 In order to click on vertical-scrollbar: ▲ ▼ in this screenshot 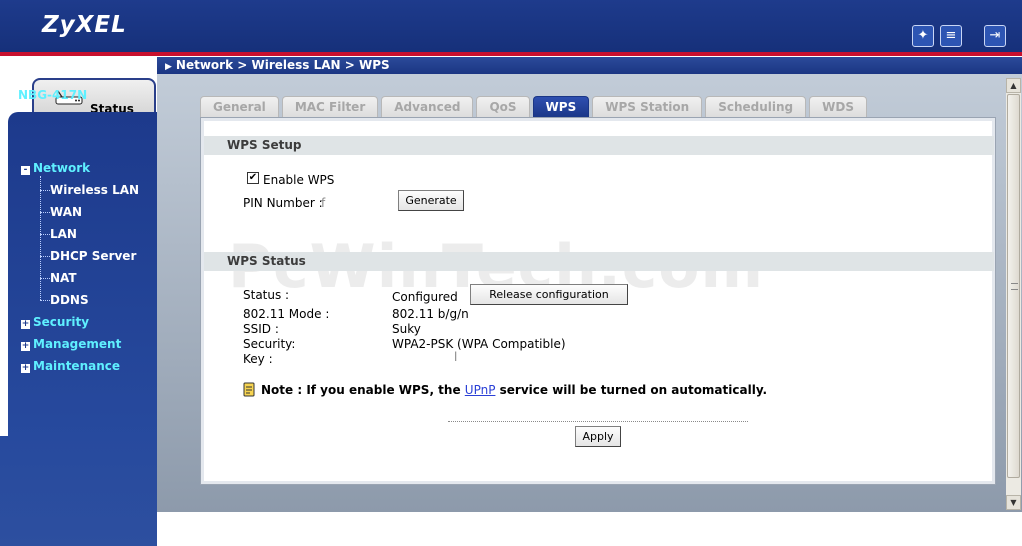, I will do `click(1013, 294)`.